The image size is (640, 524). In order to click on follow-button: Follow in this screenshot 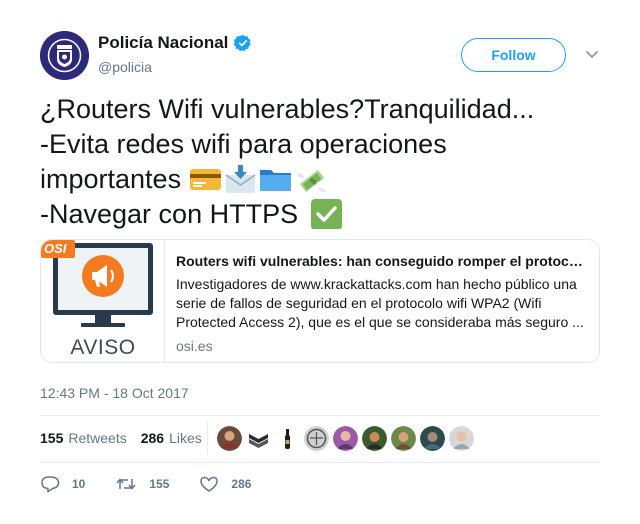, I will do `click(513, 55)`.